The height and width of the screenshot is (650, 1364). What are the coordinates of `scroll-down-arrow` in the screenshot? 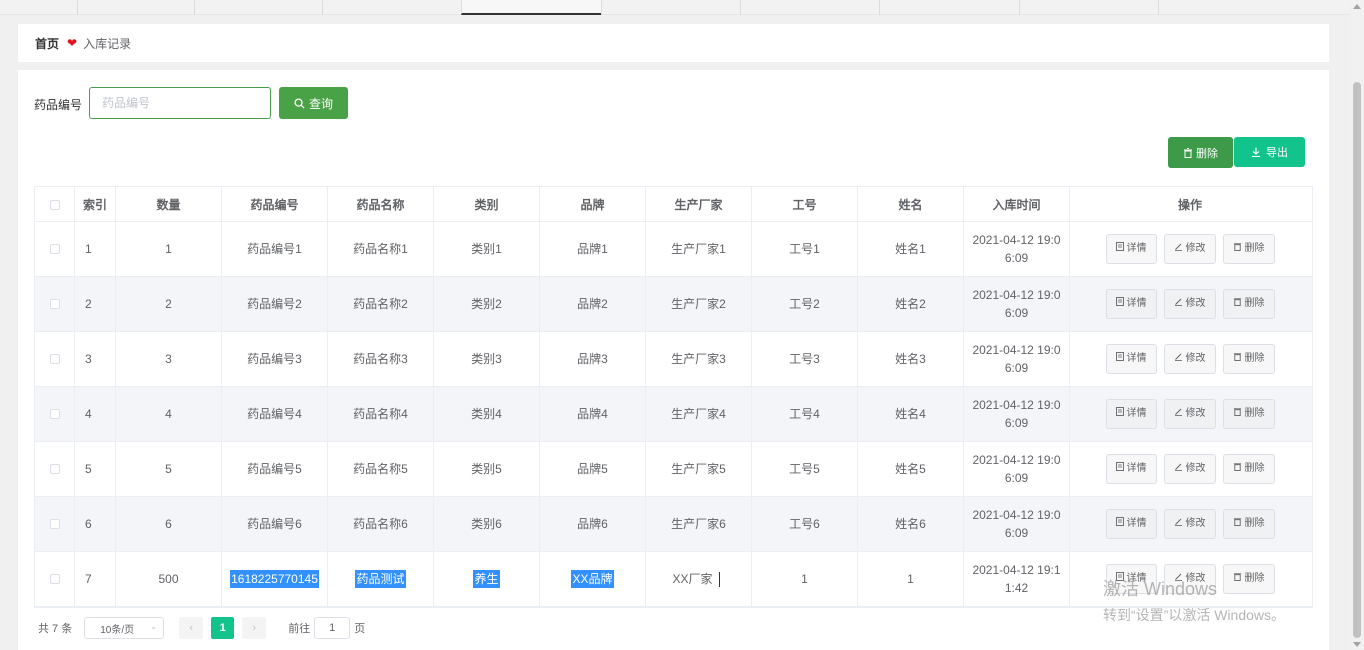 It's located at (1357, 644).